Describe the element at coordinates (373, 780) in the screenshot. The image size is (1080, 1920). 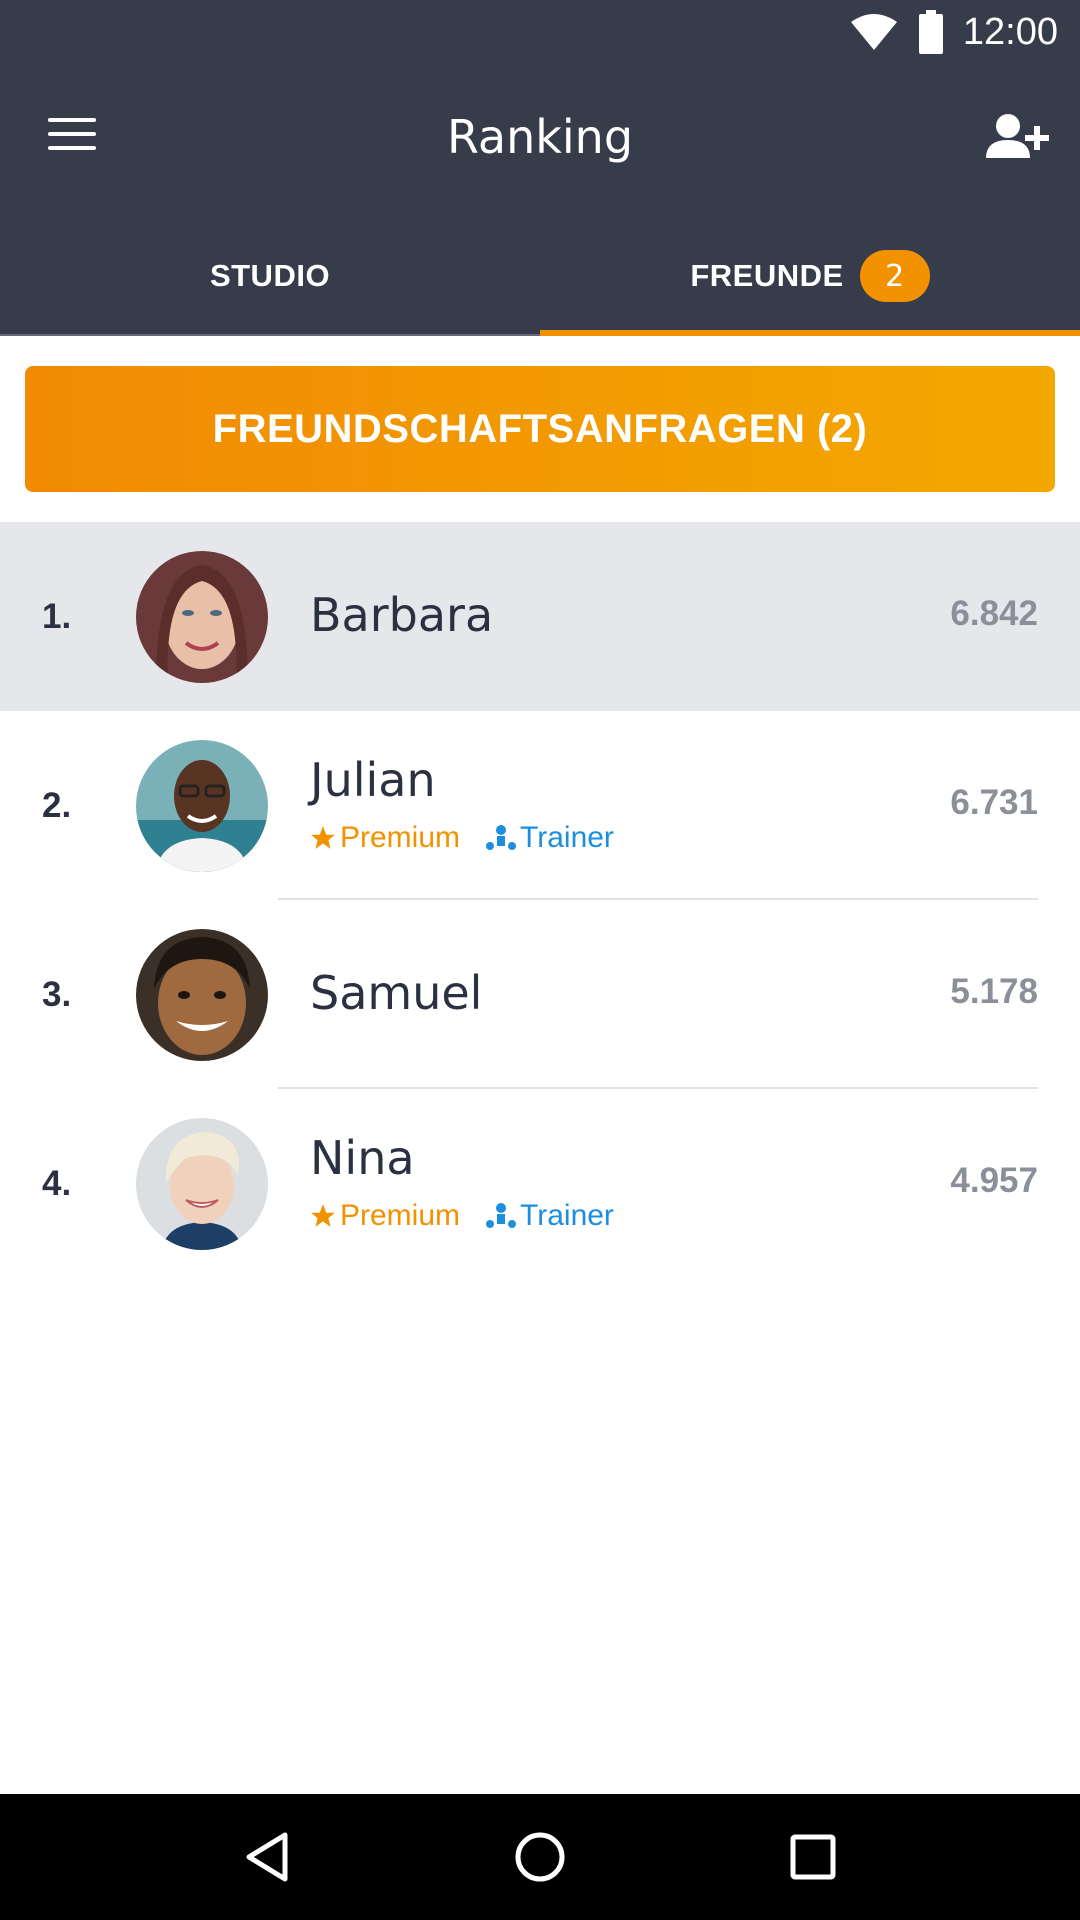
I see `user-name: Julian` at that location.